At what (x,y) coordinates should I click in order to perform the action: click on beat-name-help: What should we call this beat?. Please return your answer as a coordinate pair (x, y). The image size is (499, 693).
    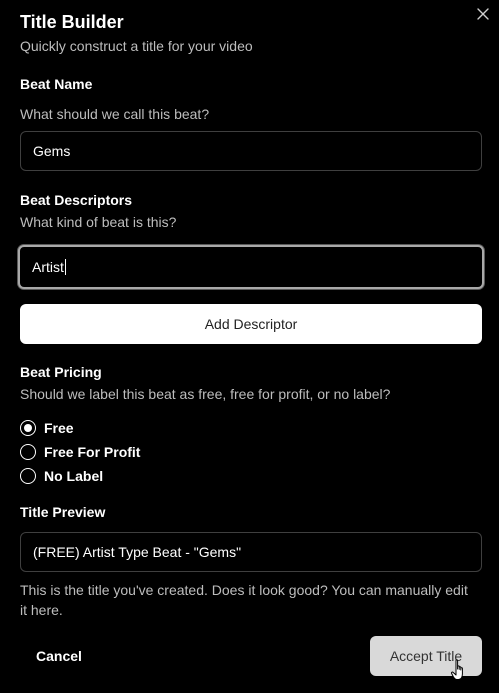
    Looking at the image, I should click on (115, 114).